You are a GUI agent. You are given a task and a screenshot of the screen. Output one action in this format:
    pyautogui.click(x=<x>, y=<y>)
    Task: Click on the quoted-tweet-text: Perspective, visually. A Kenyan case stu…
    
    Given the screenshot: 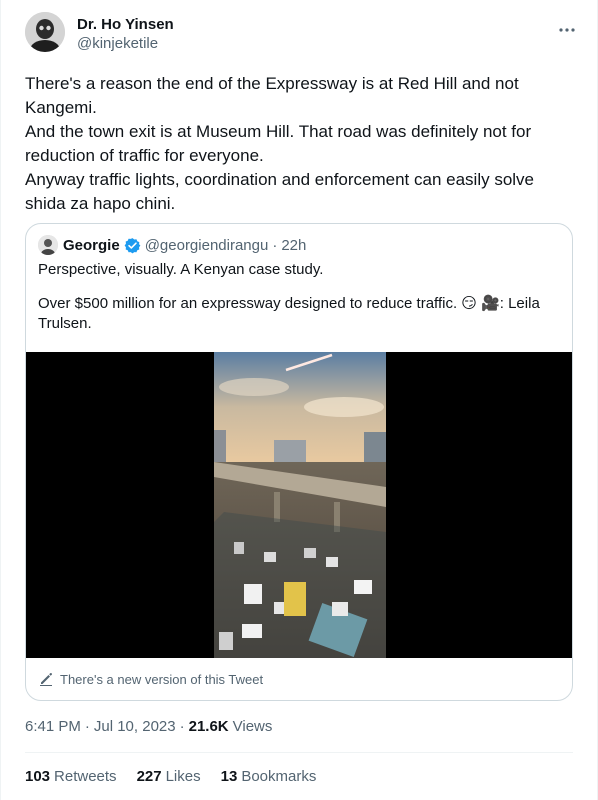 What is the action you would take?
    pyautogui.click(x=298, y=304)
    